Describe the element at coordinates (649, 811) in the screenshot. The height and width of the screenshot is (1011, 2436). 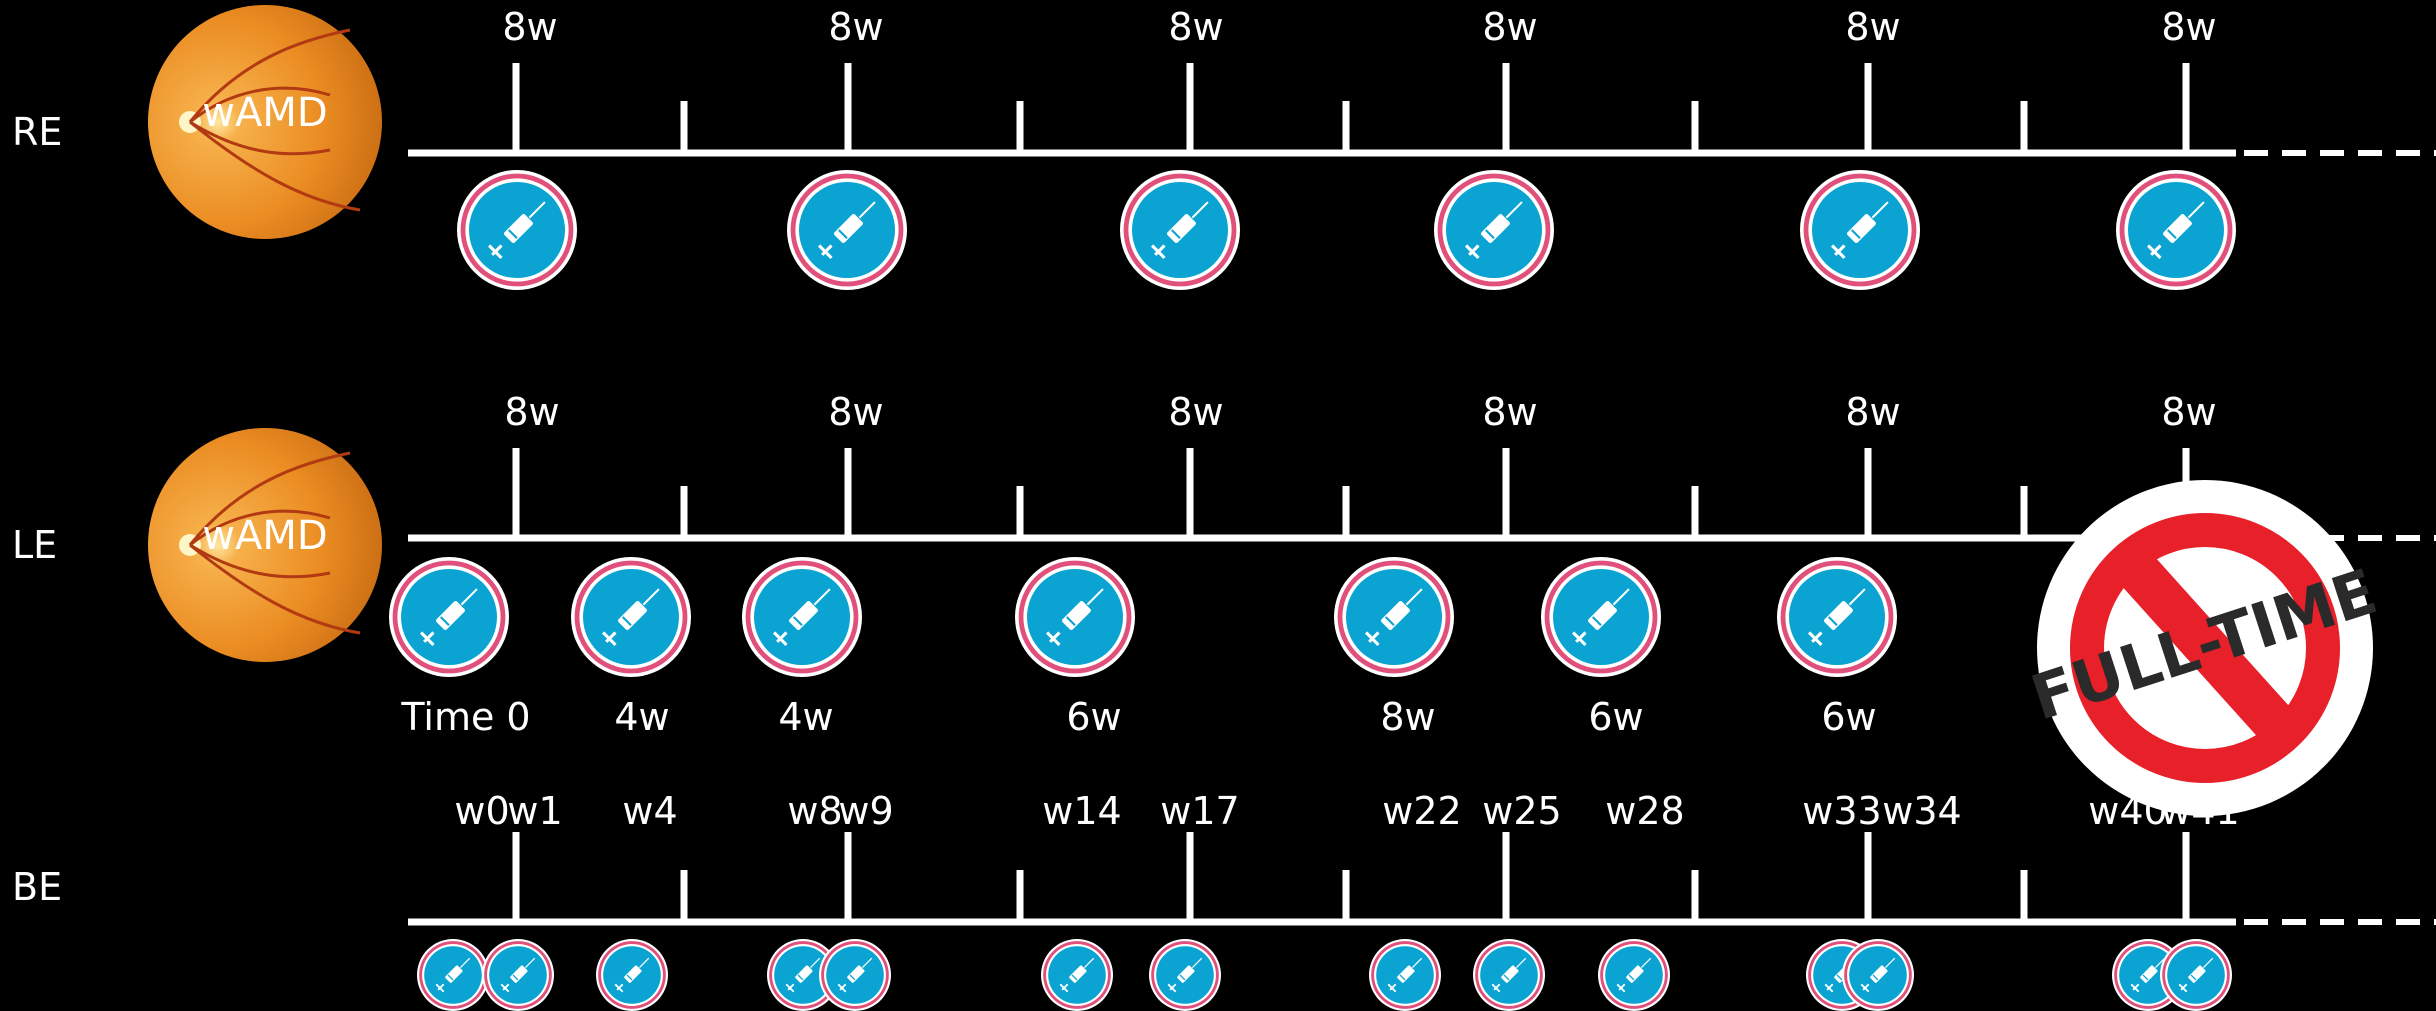
I see `week-label: w4` at that location.